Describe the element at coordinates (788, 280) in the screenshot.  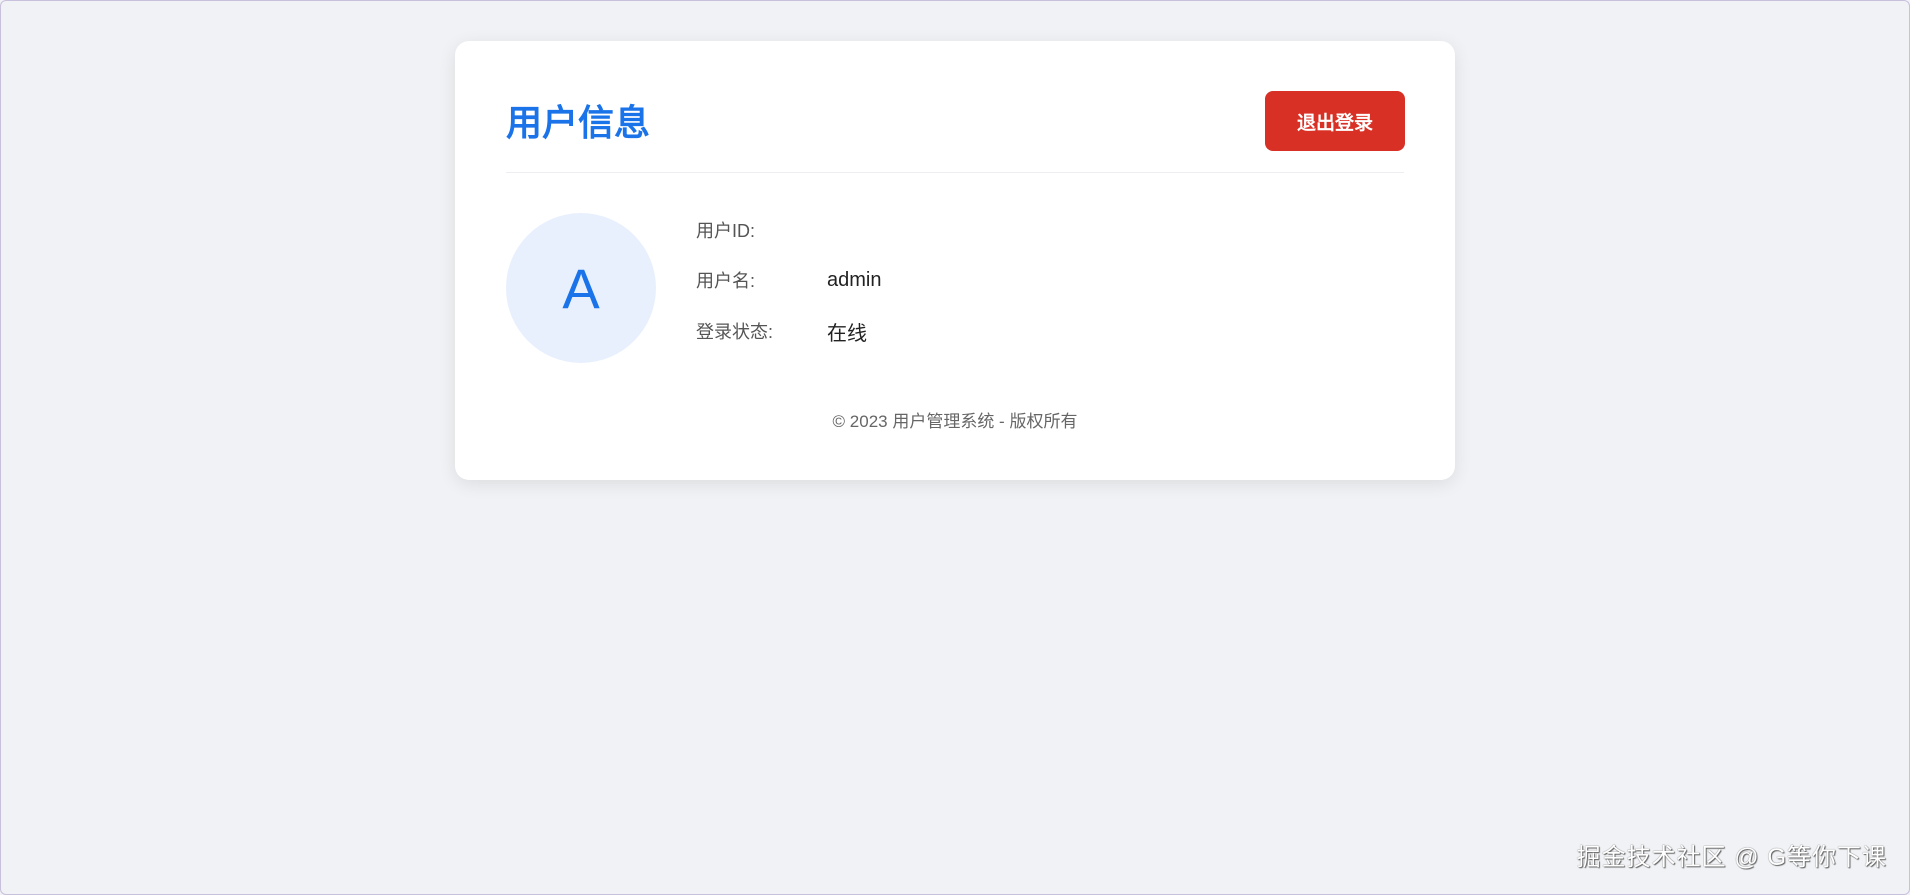
I see `username-row: 用户名: admin` at that location.